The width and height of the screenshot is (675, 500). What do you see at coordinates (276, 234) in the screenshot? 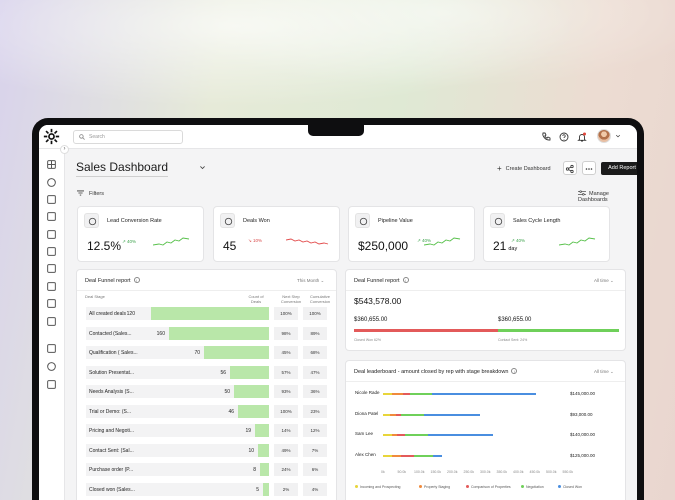
I see `kpi-card: Deals Won 45 ↘ 10%` at bounding box center [276, 234].